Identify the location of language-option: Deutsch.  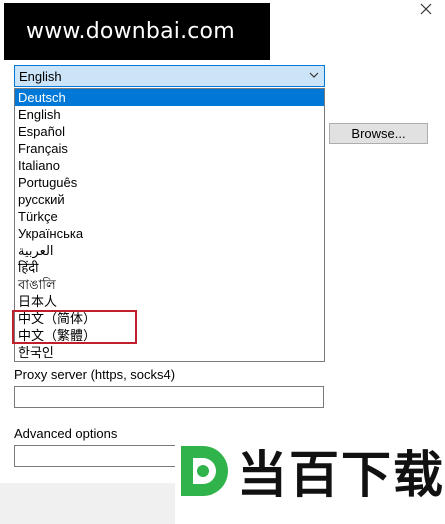
(169, 97).